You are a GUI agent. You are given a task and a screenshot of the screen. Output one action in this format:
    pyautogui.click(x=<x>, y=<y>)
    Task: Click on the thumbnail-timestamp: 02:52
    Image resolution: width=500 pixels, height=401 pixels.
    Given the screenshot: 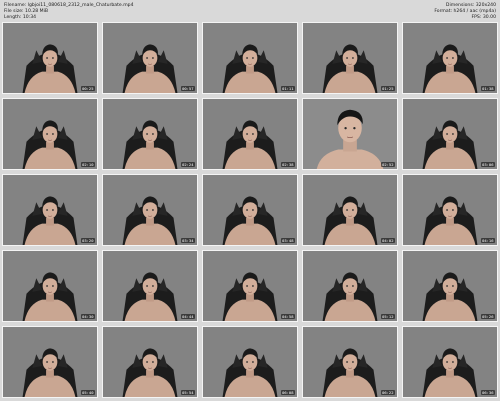 What is the action you would take?
    pyautogui.click(x=387, y=164)
    